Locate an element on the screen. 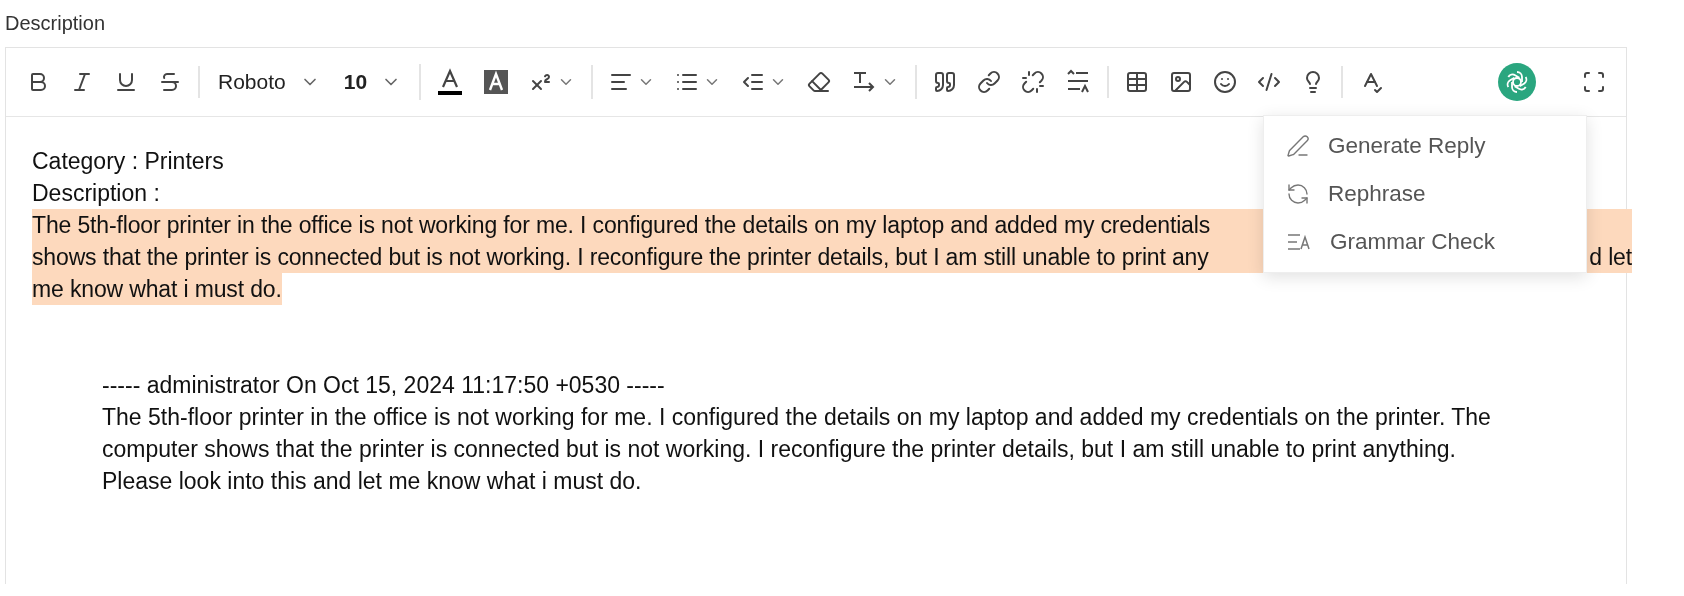  unlink-icon is located at coordinates (1033, 82).